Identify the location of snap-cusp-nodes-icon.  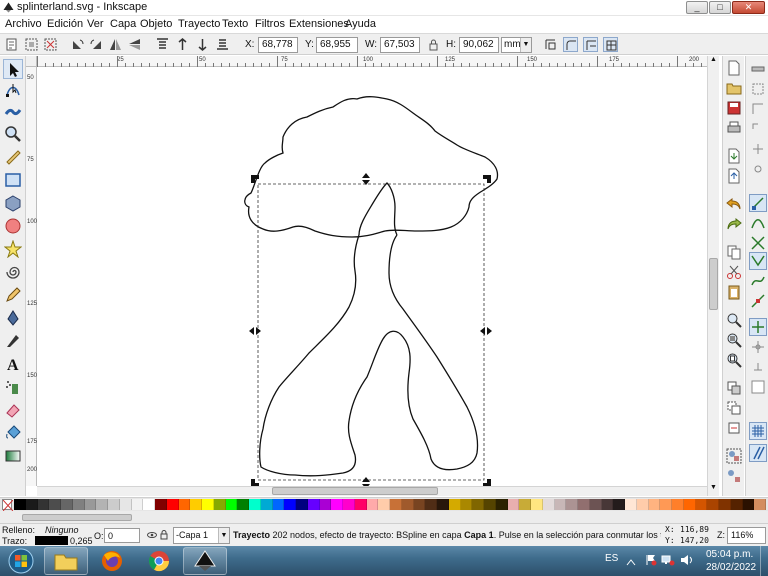
(758, 261).